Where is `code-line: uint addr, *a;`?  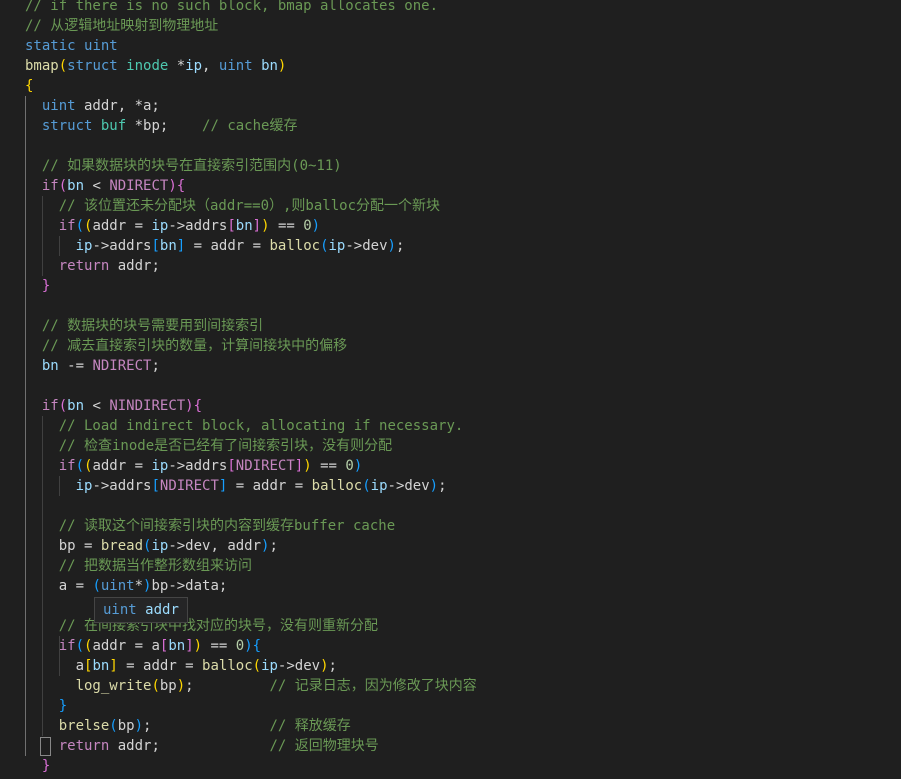 code-line: uint addr, *a; is located at coordinates (450, 106).